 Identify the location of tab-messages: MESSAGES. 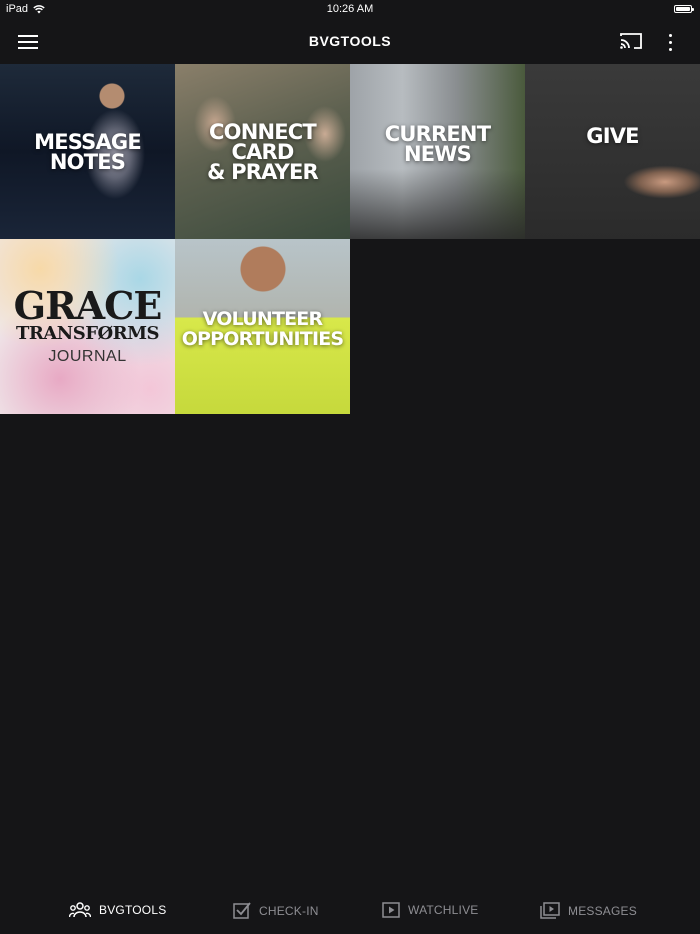
(588, 910).